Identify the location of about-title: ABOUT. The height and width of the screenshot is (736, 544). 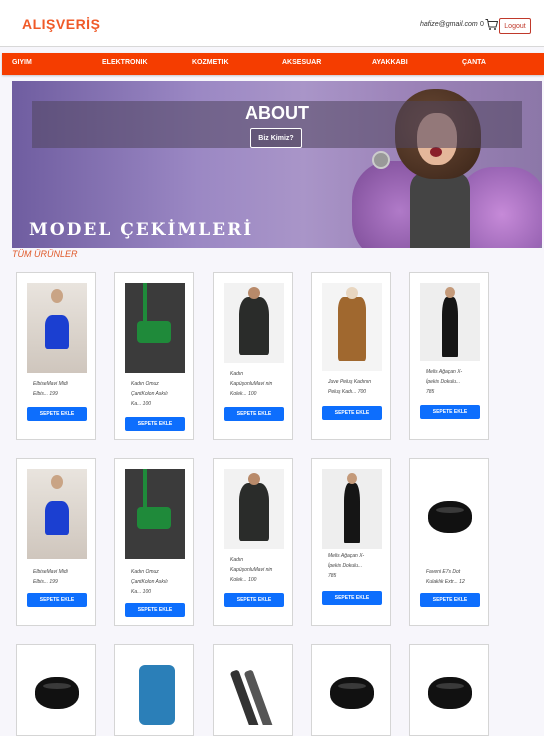
(277, 113).